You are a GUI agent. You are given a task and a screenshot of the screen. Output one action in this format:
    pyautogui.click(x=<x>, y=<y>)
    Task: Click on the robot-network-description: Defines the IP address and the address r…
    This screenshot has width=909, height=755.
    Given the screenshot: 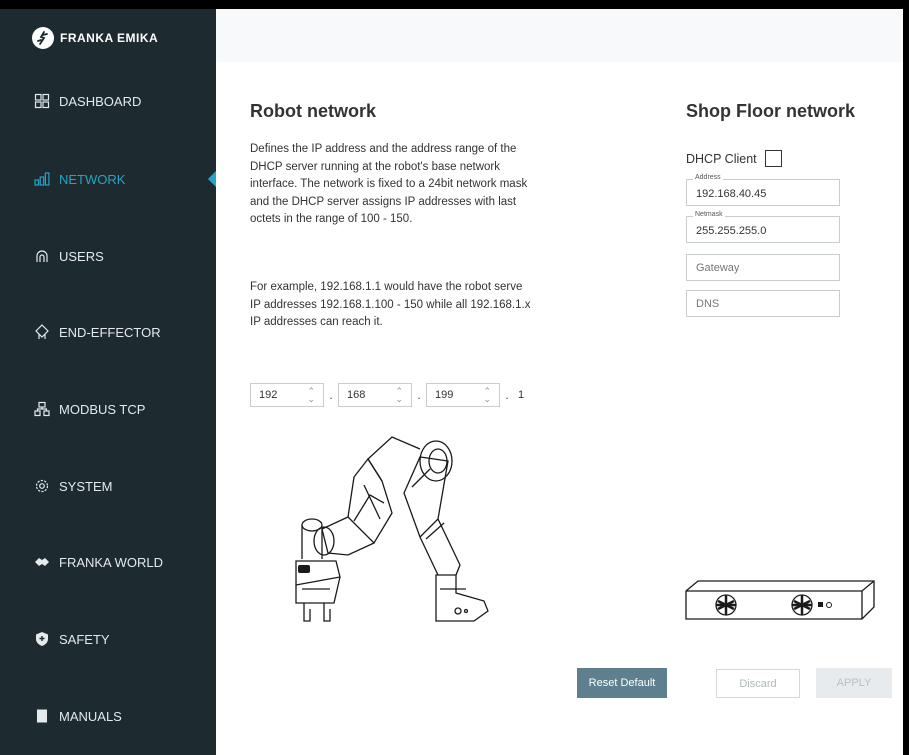 What is the action you would take?
    pyautogui.click(x=389, y=184)
    